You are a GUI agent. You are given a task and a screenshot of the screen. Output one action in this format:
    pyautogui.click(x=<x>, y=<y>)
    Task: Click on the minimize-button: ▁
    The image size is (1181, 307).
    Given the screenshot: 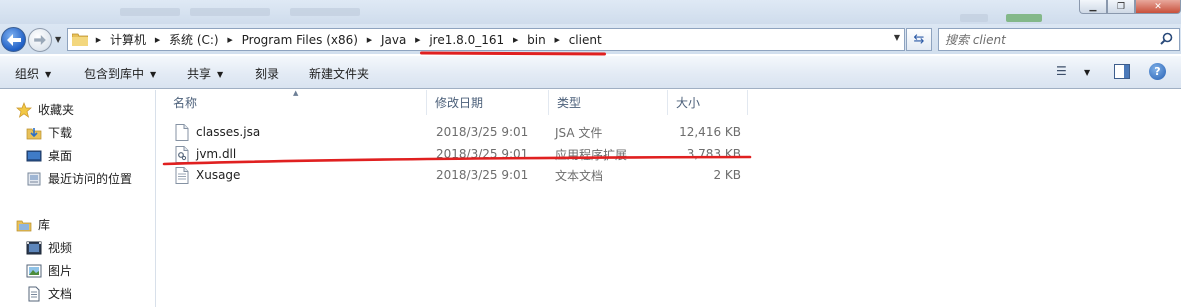 What is the action you would take?
    pyautogui.click(x=1093, y=7)
    